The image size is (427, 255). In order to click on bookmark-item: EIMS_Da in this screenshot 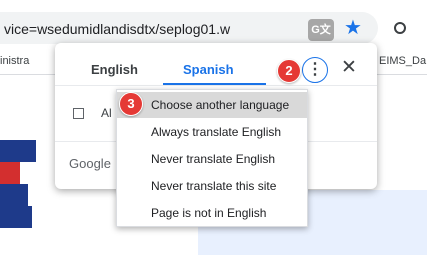, I will do `click(402, 61)`.